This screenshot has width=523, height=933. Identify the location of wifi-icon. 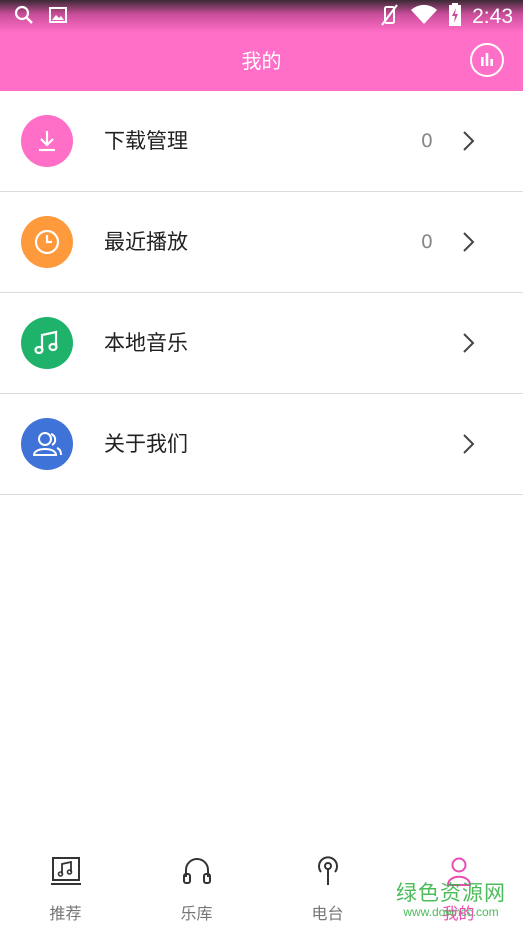
(424, 17).